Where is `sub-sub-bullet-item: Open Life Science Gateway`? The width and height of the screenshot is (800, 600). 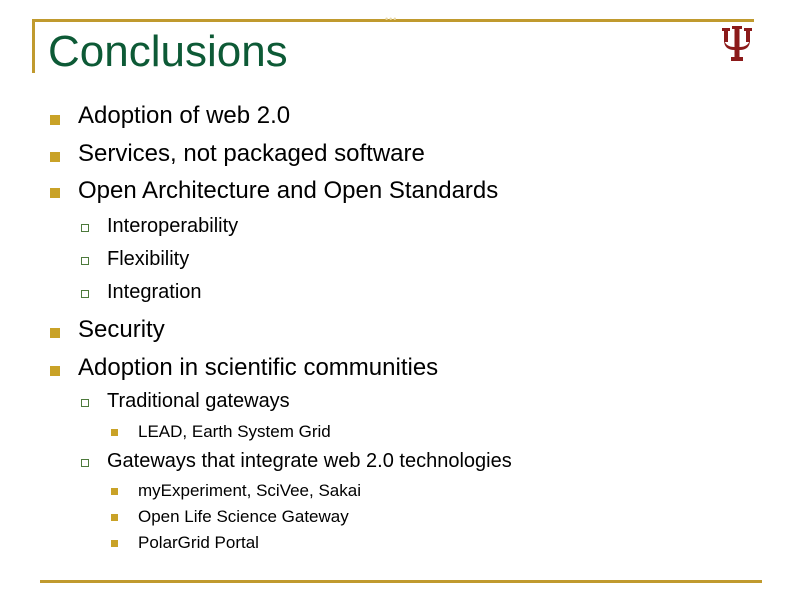 sub-sub-bullet-item: Open Life Science Gateway is located at coordinates (243, 516).